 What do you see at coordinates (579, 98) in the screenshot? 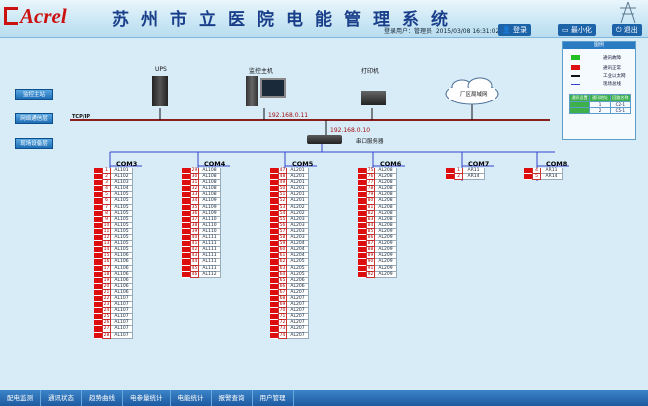
I see `legend-th-setting: 通讯设置` at bounding box center [579, 98].